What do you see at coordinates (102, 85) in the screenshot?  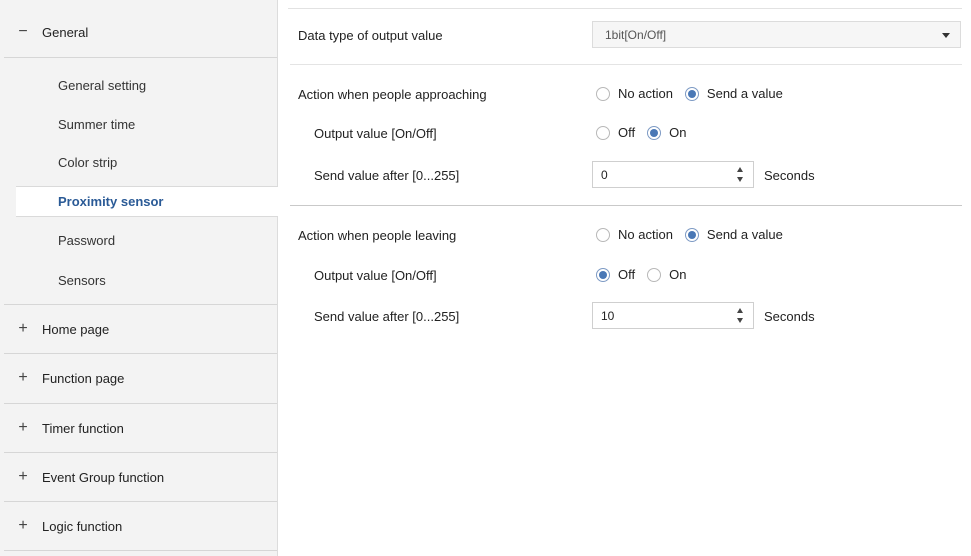 I see `sidebar-item-general-setting: General setting` at bounding box center [102, 85].